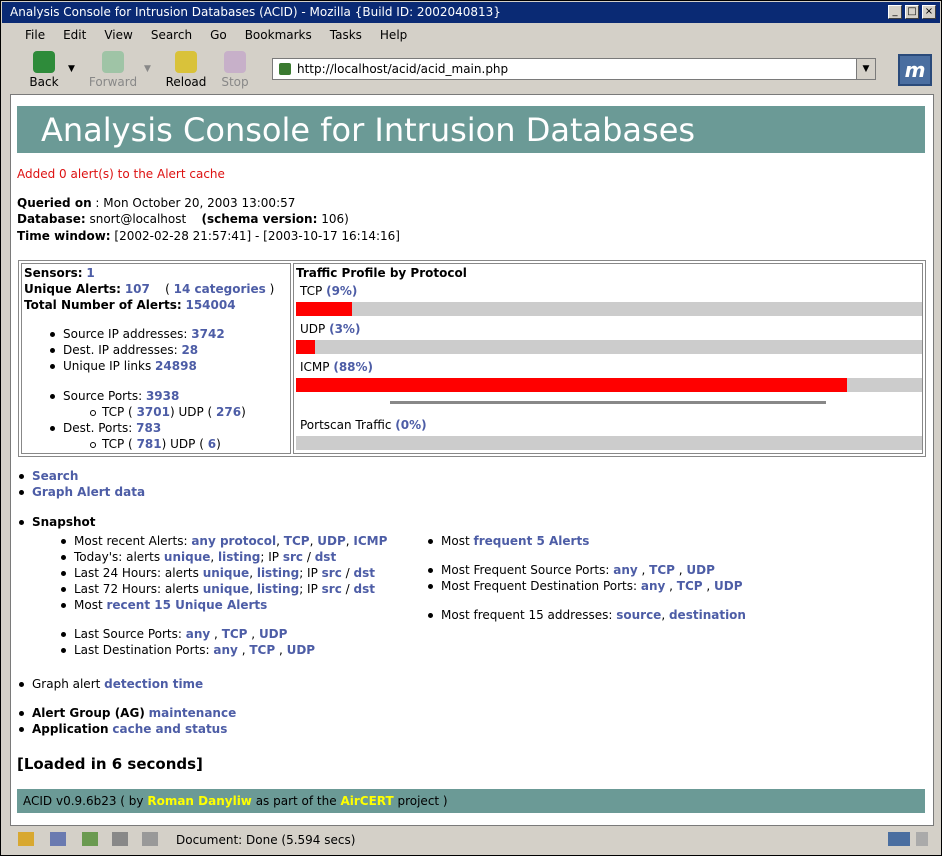 The width and height of the screenshot is (942, 856). Describe the element at coordinates (169, 729) in the screenshot. I see `cache-status-link: cache and status` at that location.